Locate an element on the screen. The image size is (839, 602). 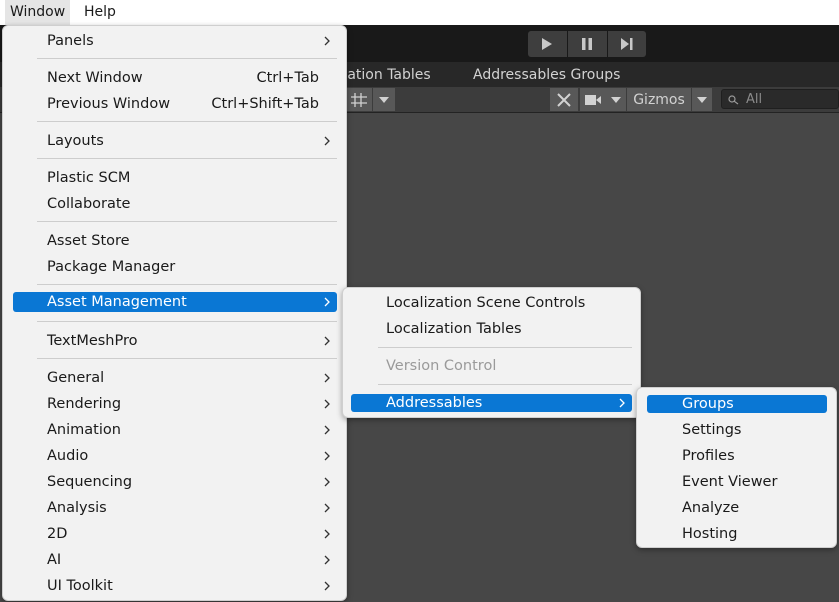
pause-button is located at coordinates (586, 44).